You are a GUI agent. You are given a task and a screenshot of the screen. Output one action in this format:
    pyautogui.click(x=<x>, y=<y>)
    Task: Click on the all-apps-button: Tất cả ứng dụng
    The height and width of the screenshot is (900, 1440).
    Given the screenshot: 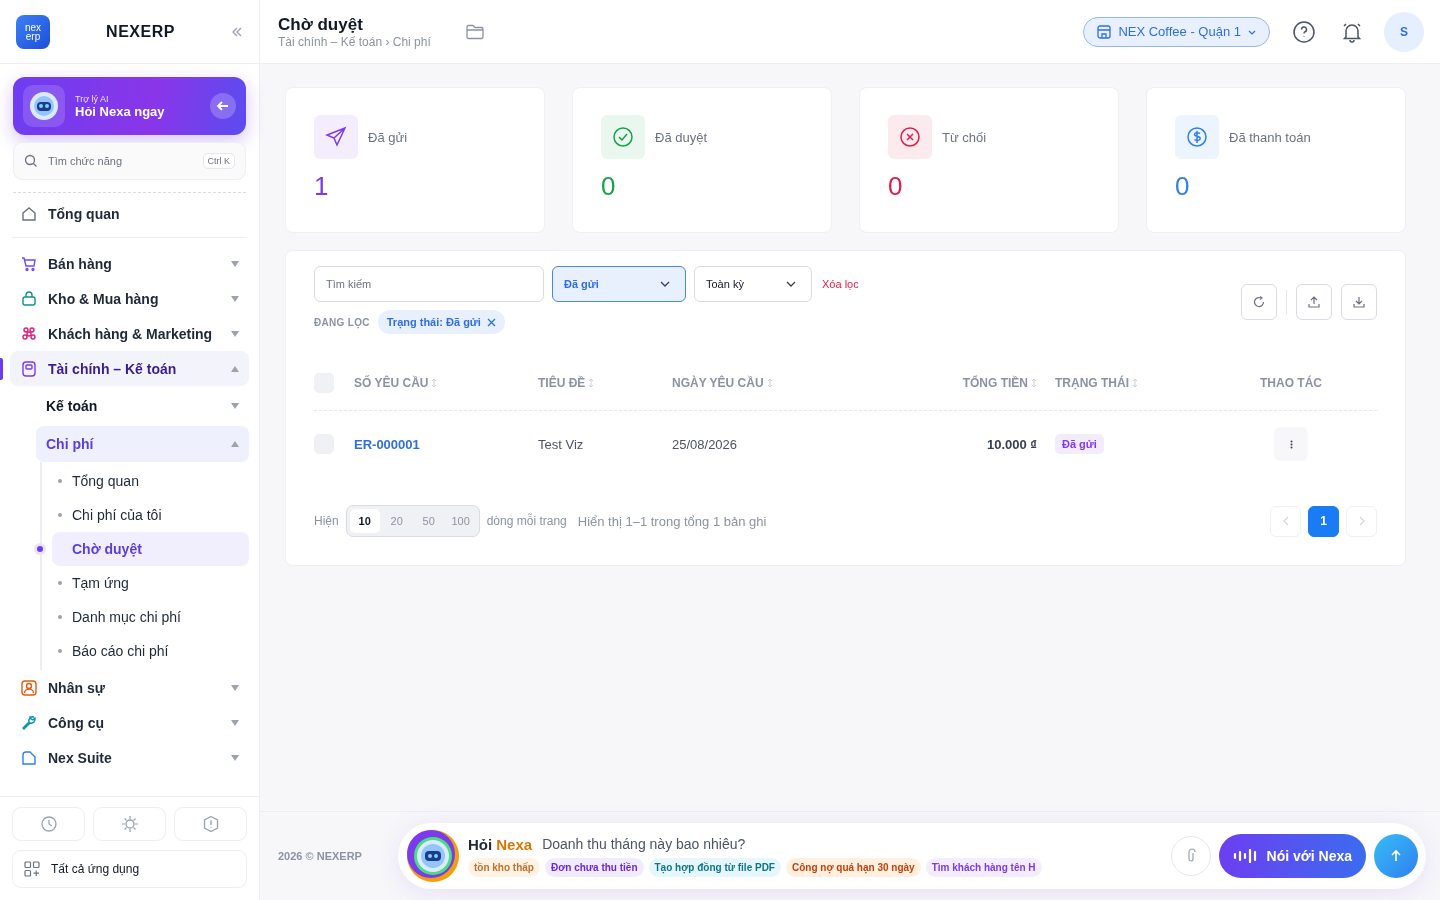 What is the action you would take?
    pyautogui.click(x=129, y=869)
    